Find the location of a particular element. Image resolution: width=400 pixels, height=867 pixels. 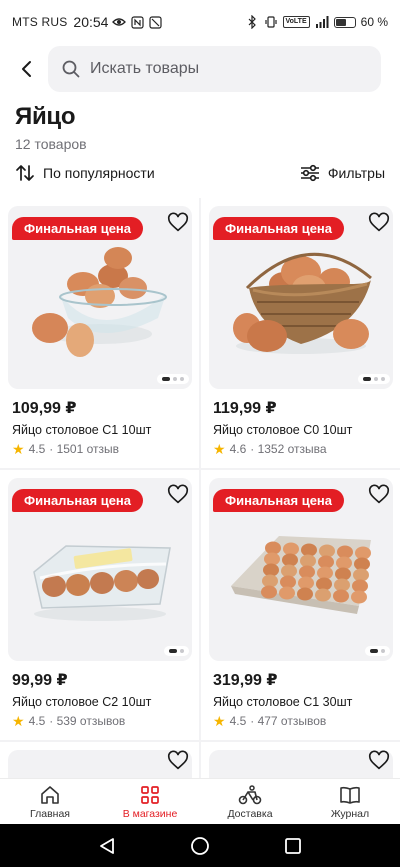

clock: 20:54 is located at coordinates (91, 22).